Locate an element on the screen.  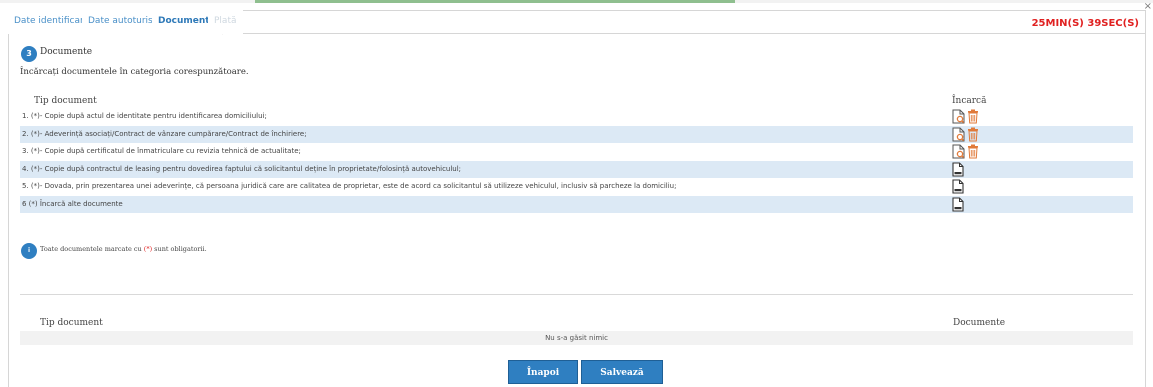
close-icon: × is located at coordinates (1148, 6).